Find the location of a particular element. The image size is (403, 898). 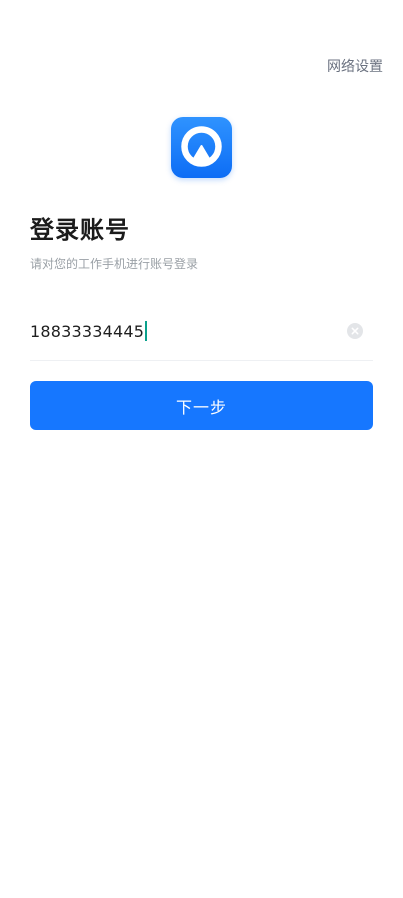

next-step-button: 下一步 is located at coordinates (201, 405).